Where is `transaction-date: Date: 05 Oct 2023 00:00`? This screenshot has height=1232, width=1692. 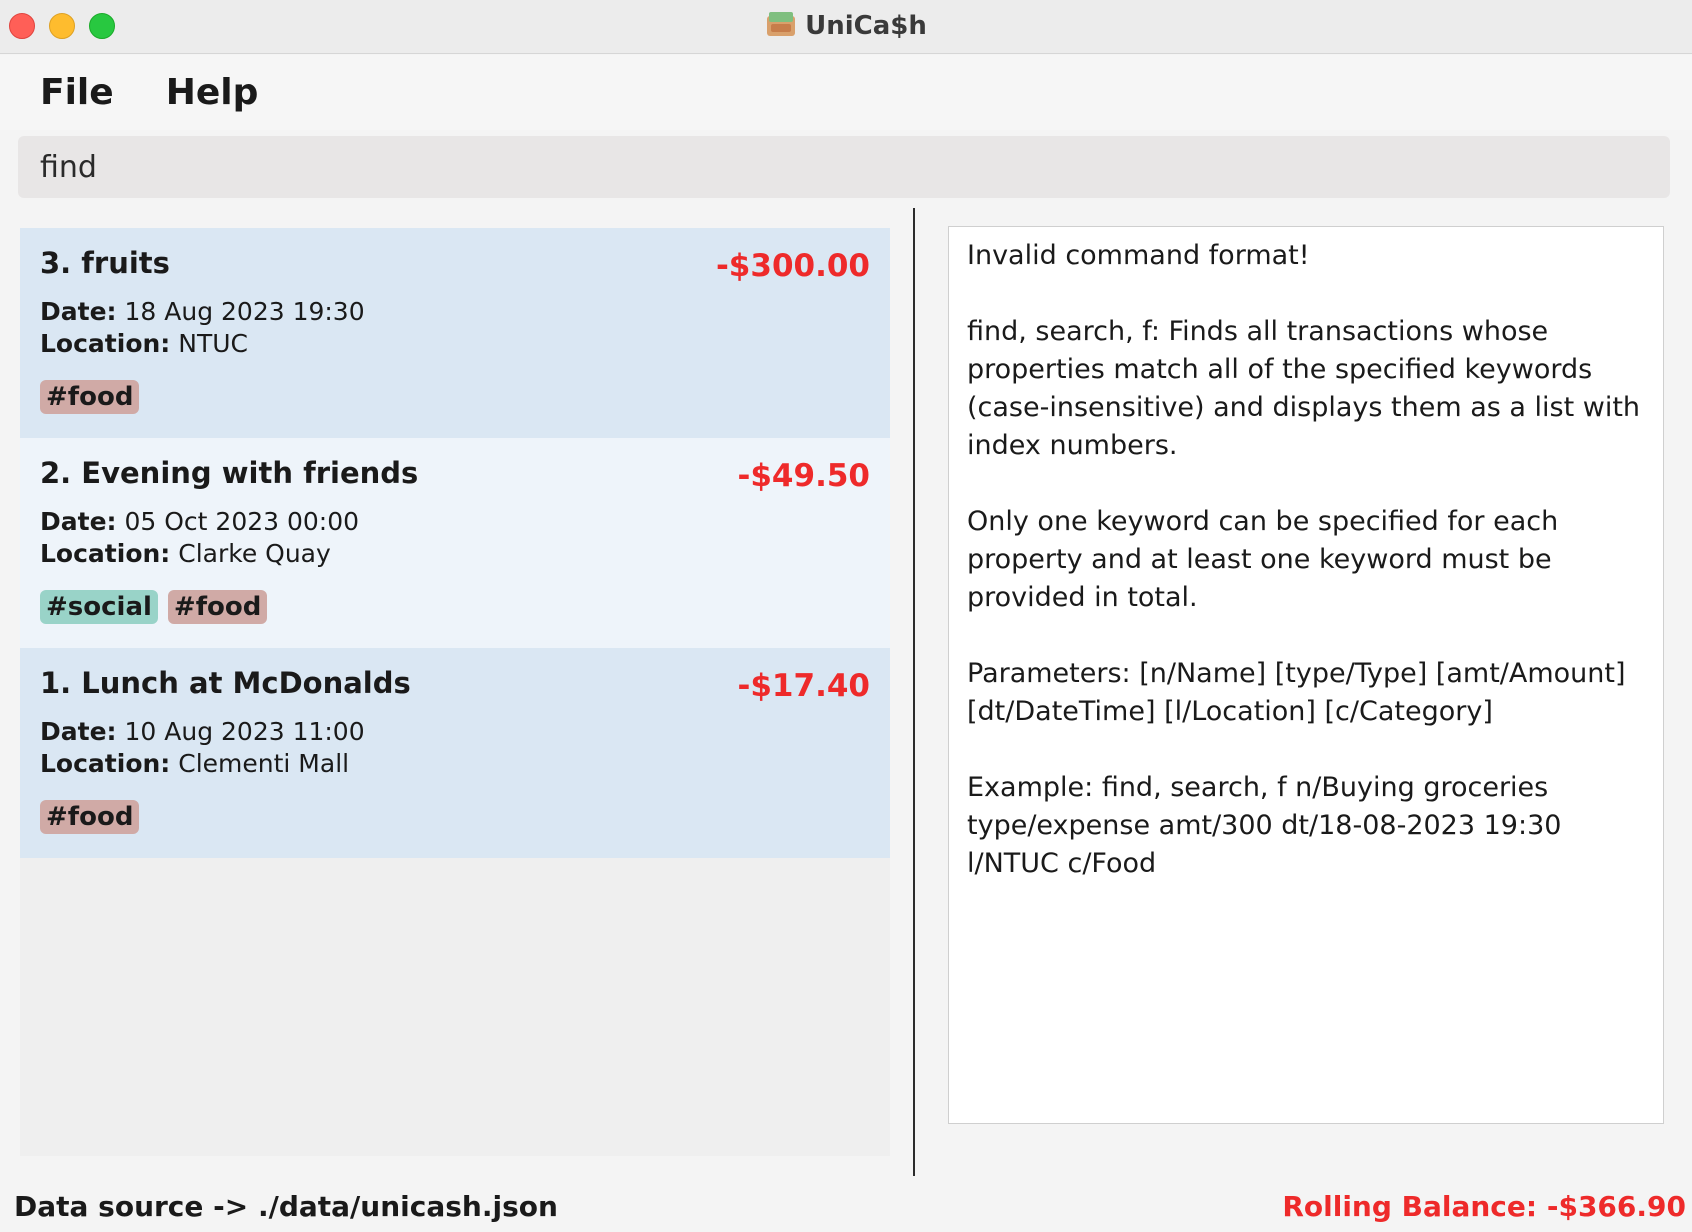
transaction-date: Date: 05 Oct 2023 00:00 is located at coordinates (199, 521).